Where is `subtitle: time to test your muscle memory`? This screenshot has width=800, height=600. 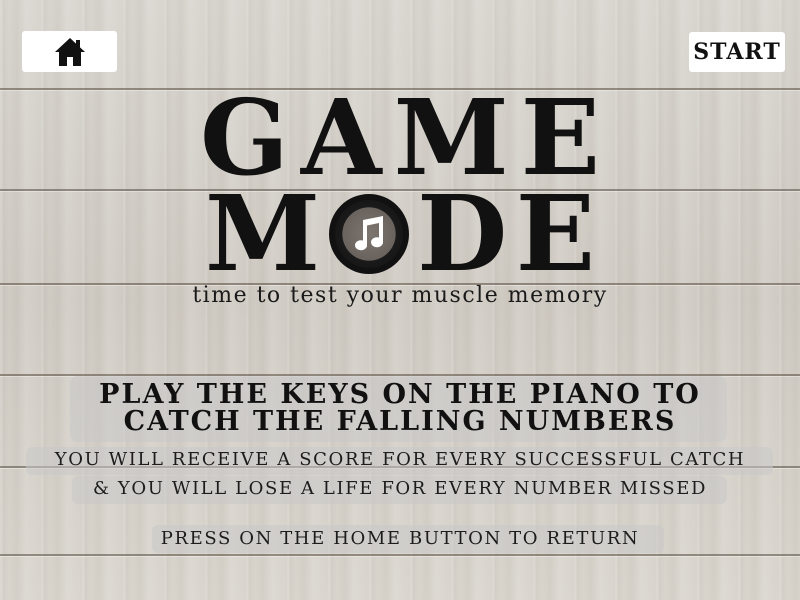 subtitle: time to test your muscle memory is located at coordinates (400, 295).